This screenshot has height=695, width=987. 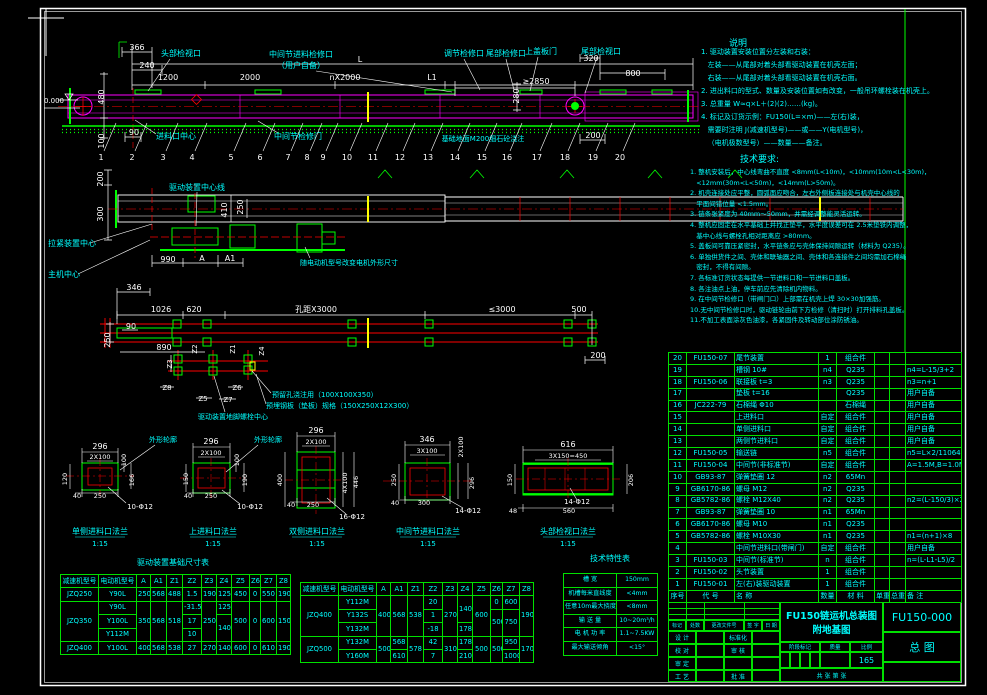 I want to click on bom-cell: n4, so click(x=827, y=370).